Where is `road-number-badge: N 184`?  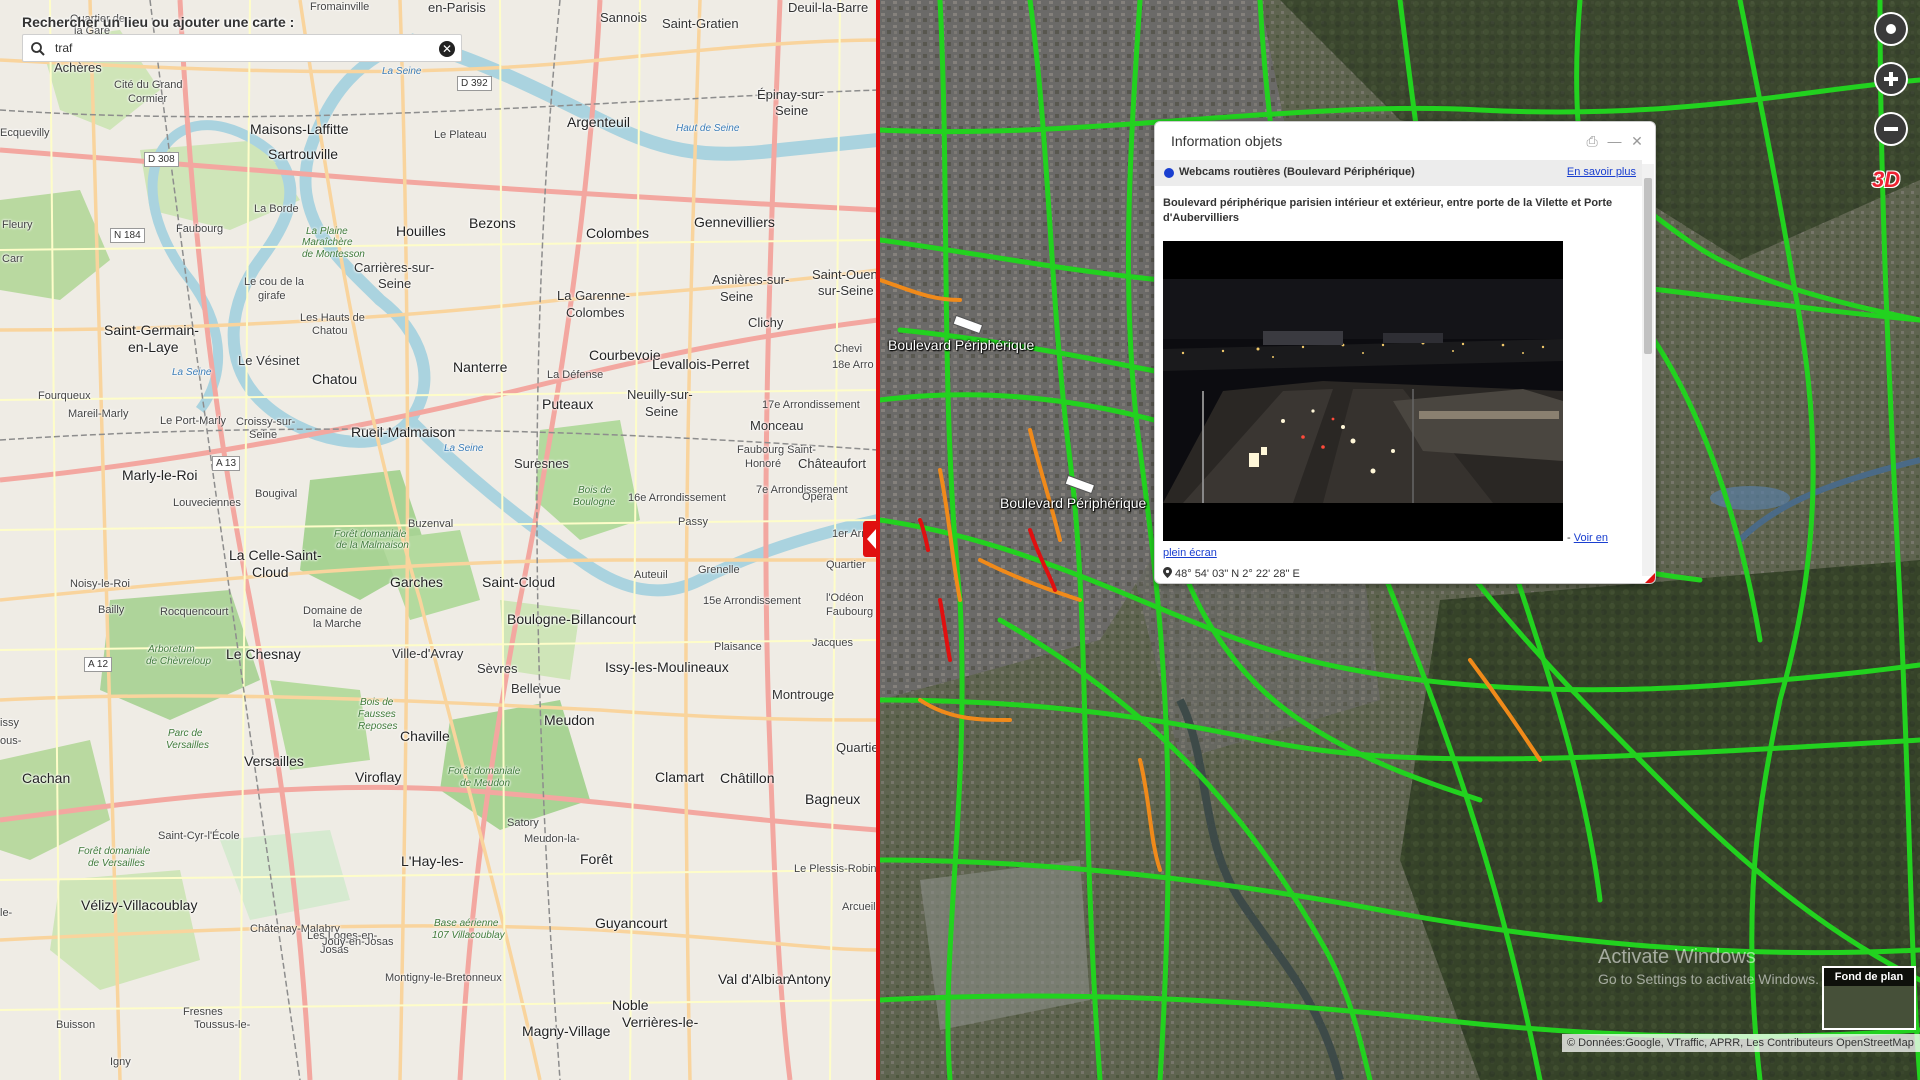 road-number-badge: N 184 is located at coordinates (127, 235).